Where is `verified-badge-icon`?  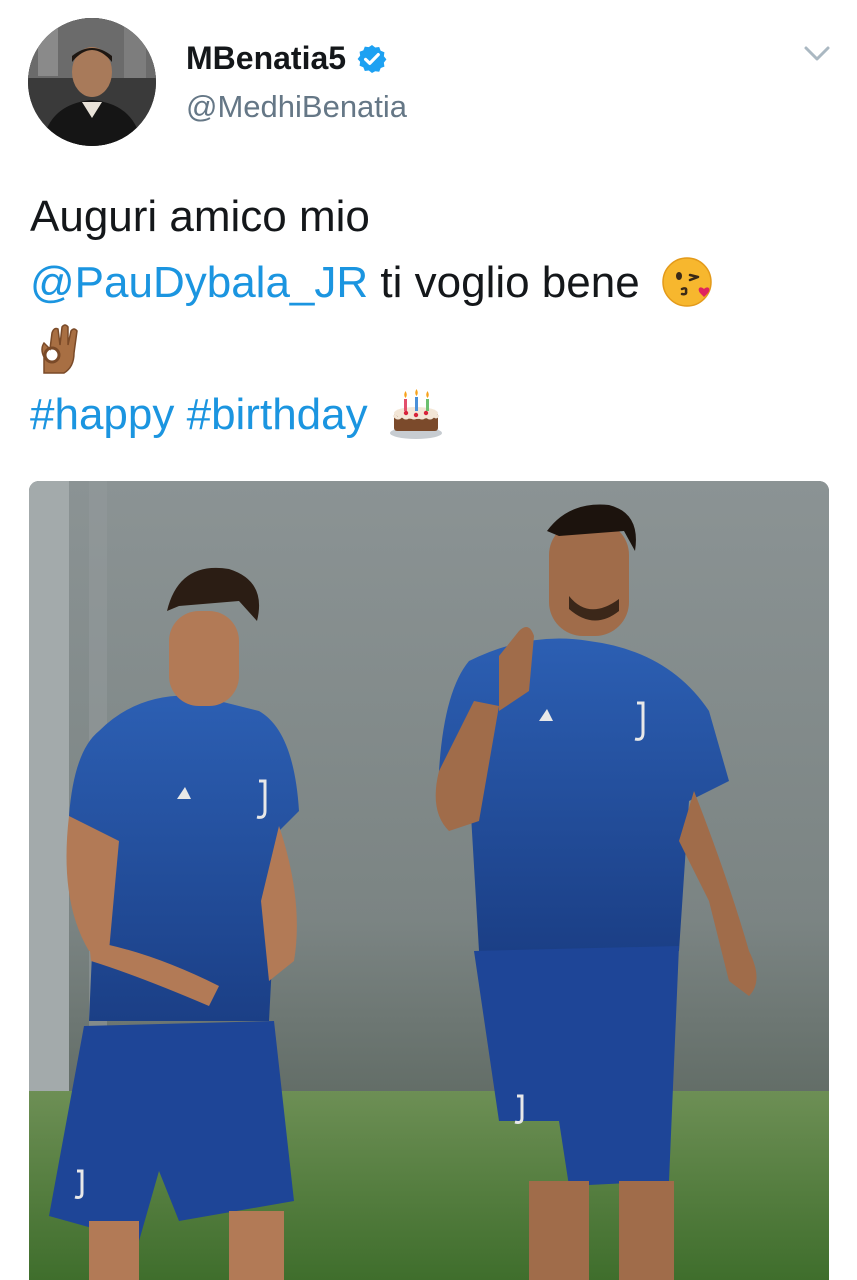 verified-badge-icon is located at coordinates (372, 58).